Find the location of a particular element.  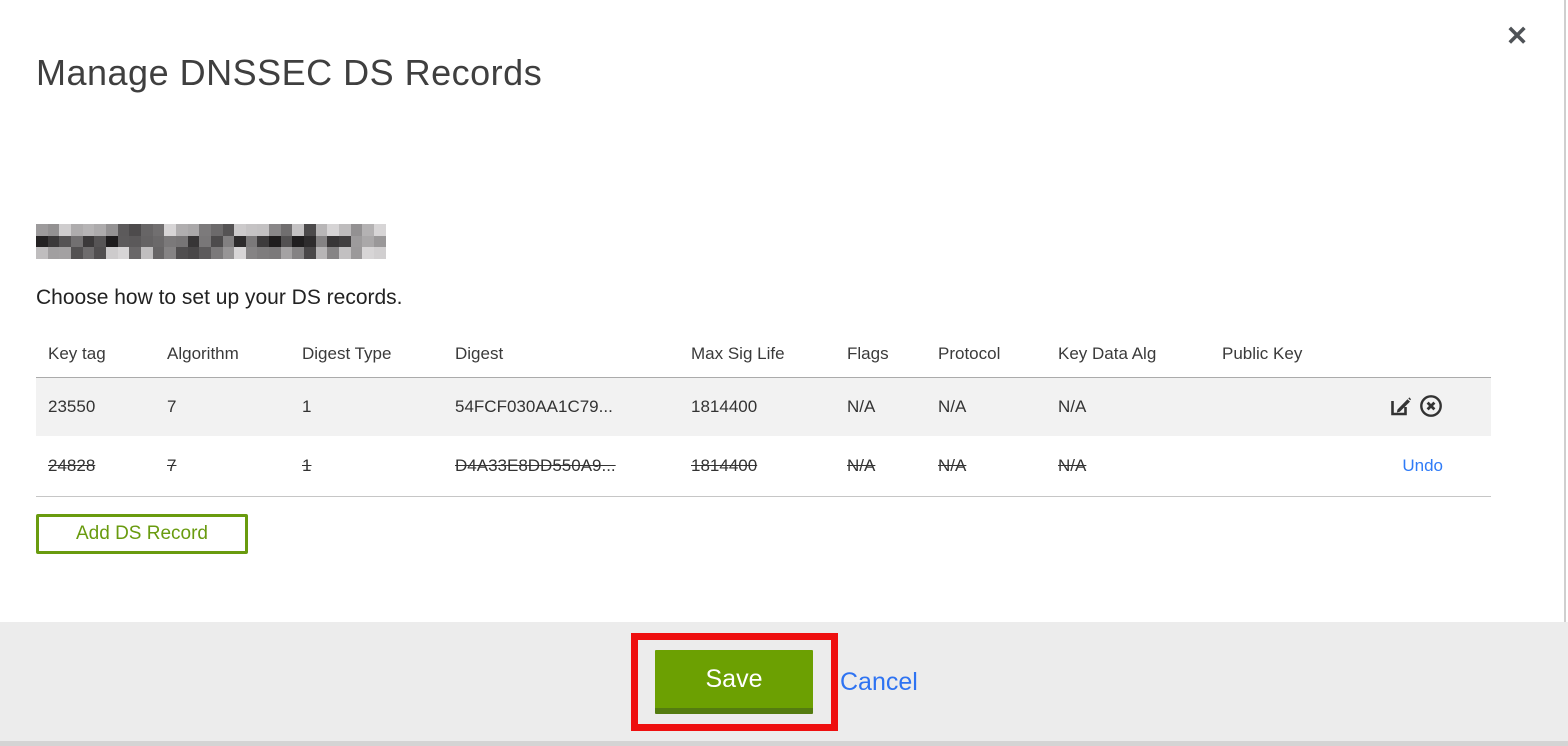

edit-icon is located at coordinates (1400, 407).